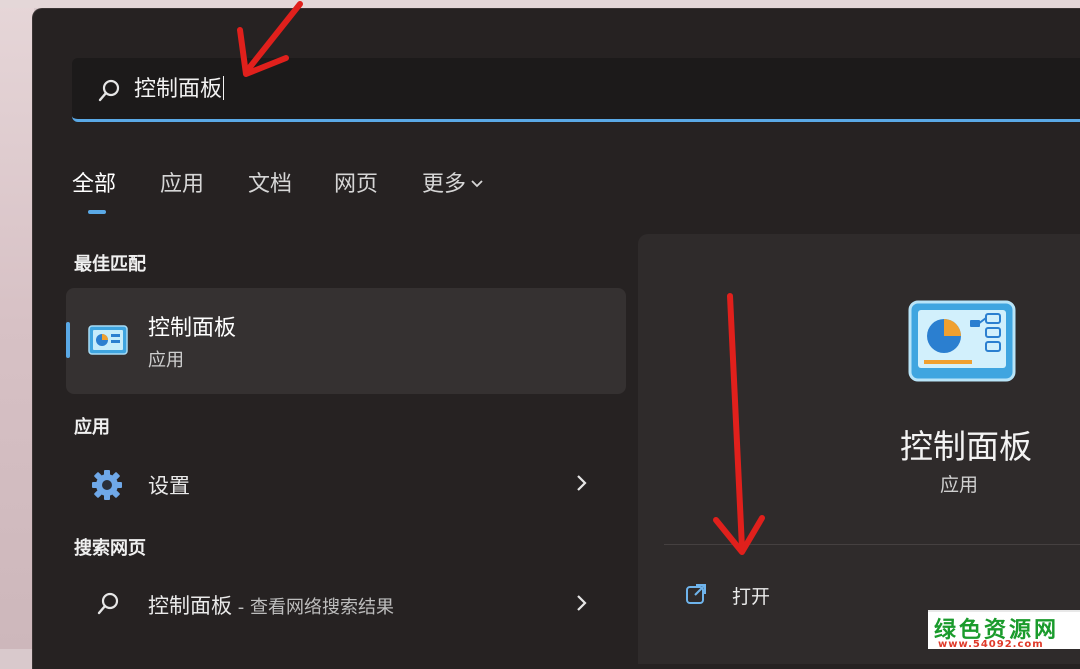 Image resolution: width=1080 pixels, height=669 pixels. I want to click on tab-more: 更多, so click(453, 182).